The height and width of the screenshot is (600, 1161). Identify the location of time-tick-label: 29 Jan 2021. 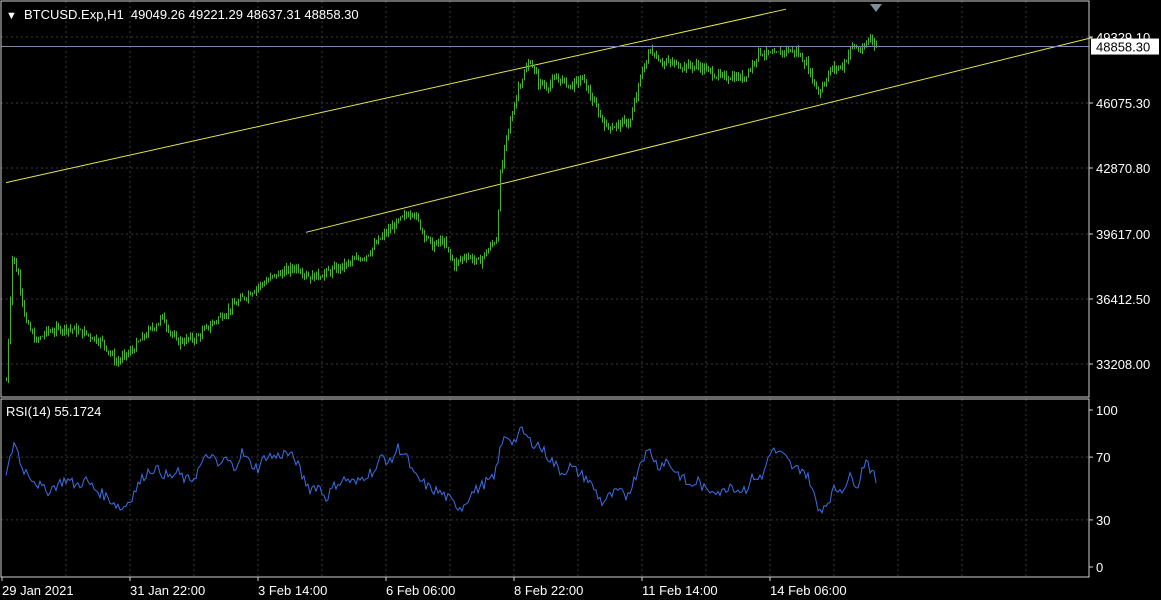
(38, 590).